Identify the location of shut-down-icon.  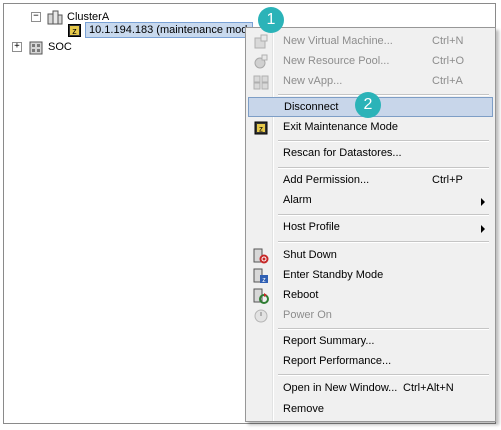
(261, 256).